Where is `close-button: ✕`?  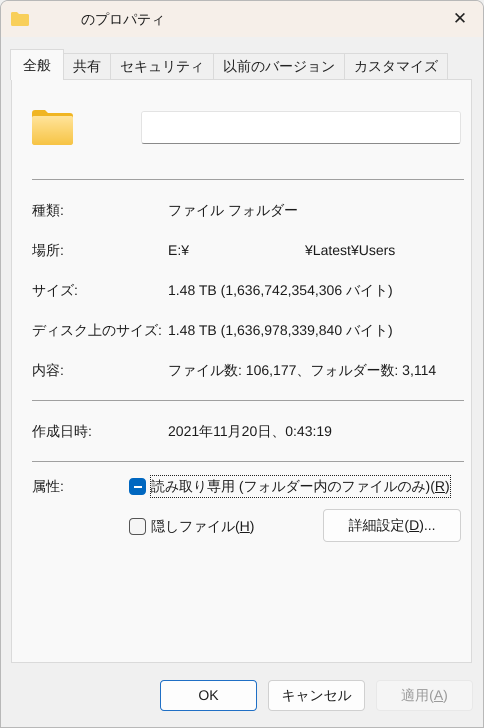 close-button: ✕ is located at coordinates (460, 19).